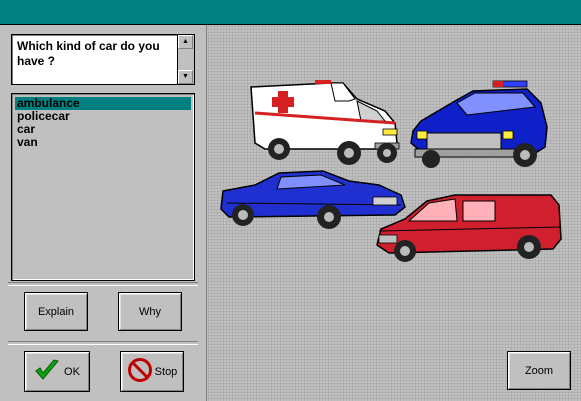 The width and height of the screenshot is (581, 401). I want to click on stop-icon, so click(140, 371).